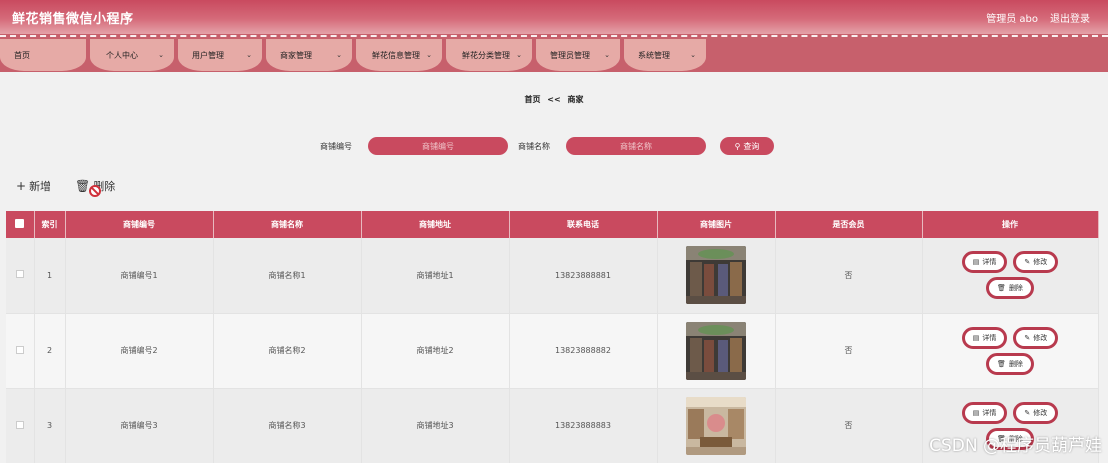 The image size is (1108, 463). Describe the element at coordinates (22, 55) in the screenshot. I see `nav-label: 首页` at that location.